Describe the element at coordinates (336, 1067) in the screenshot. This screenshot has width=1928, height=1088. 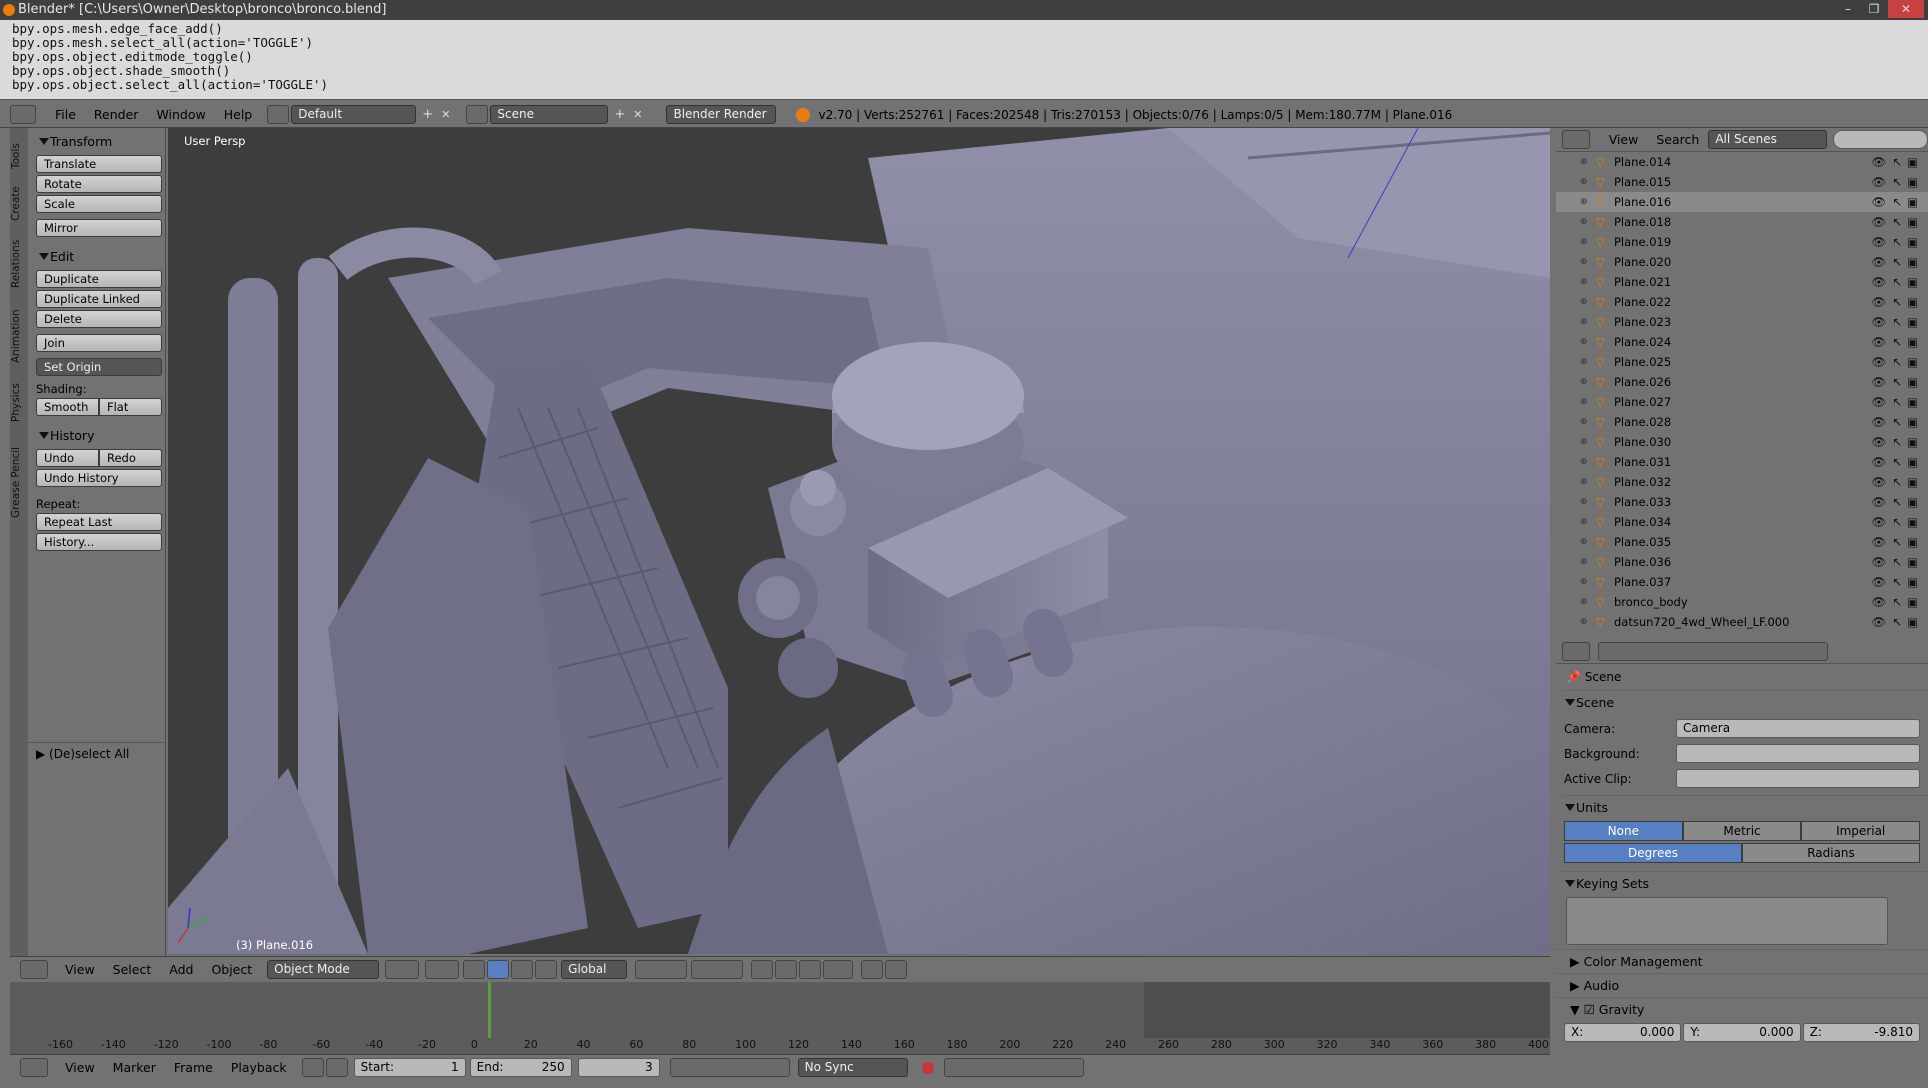
I see `lock-icon` at that location.